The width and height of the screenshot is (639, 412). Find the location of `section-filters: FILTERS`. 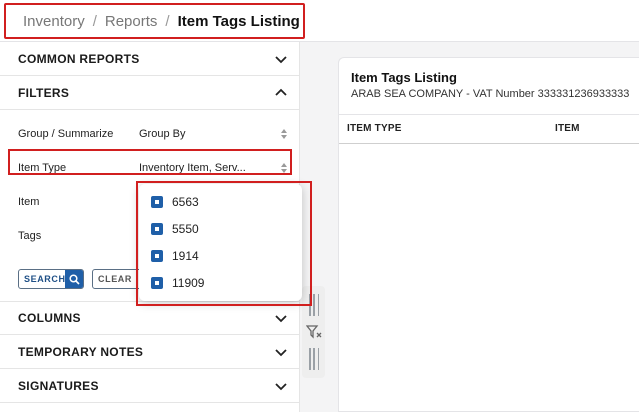

section-filters: FILTERS is located at coordinates (150, 93).